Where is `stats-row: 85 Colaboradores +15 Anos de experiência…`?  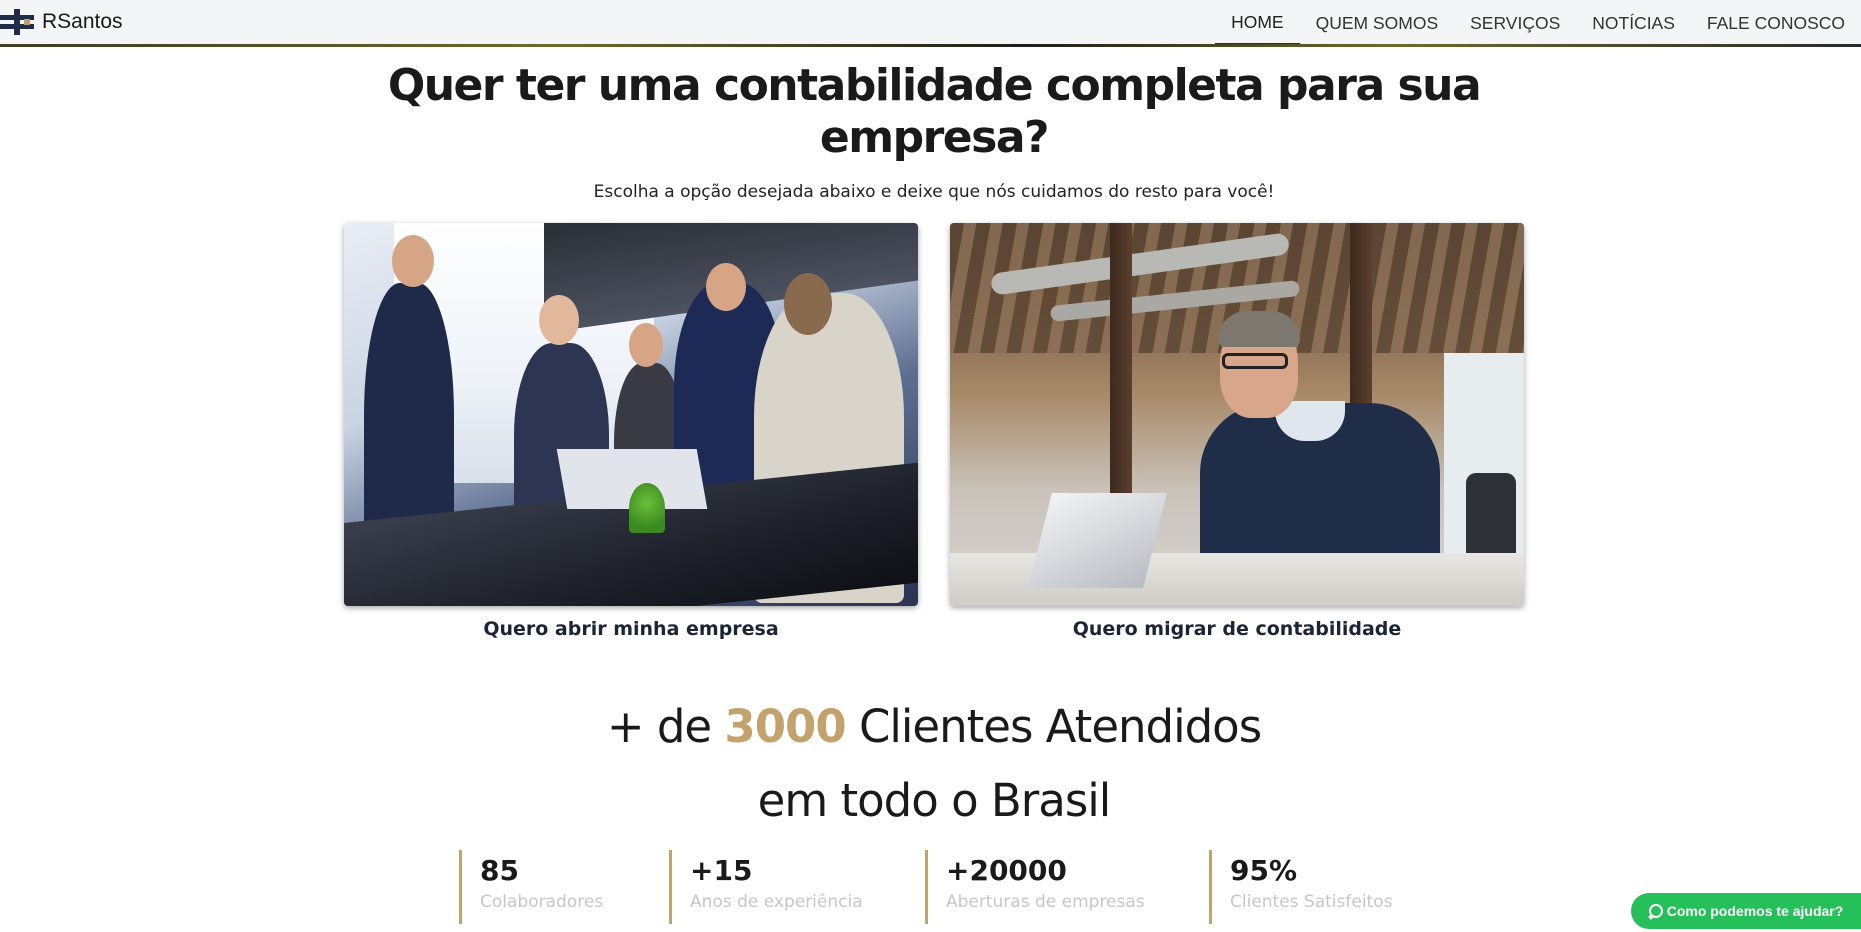
stats-row: 85 Colaboradores +15 Anos de experiência… is located at coordinates (930, 891).